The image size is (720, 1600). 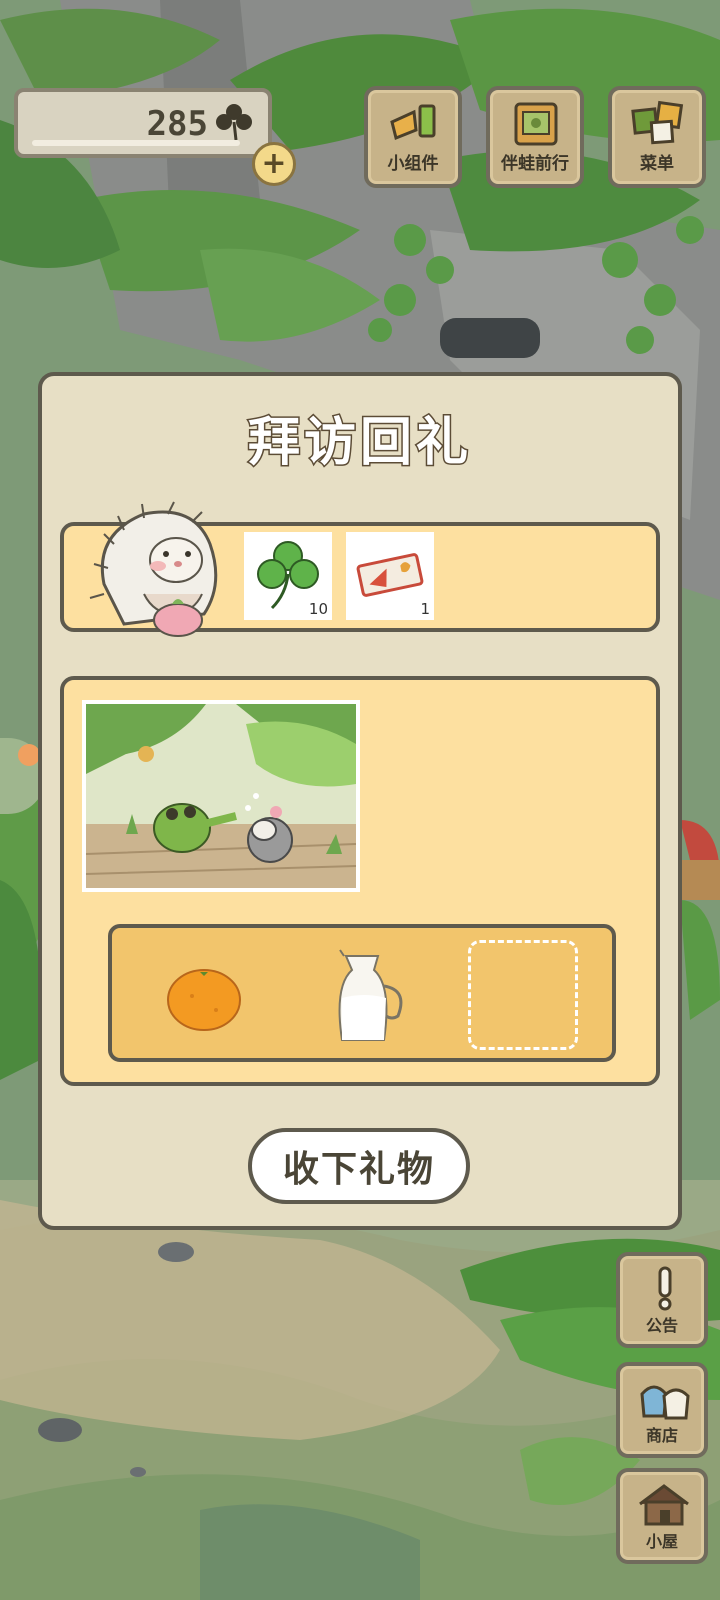 I want to click on ticket-icon, so click(x=390, y=575).